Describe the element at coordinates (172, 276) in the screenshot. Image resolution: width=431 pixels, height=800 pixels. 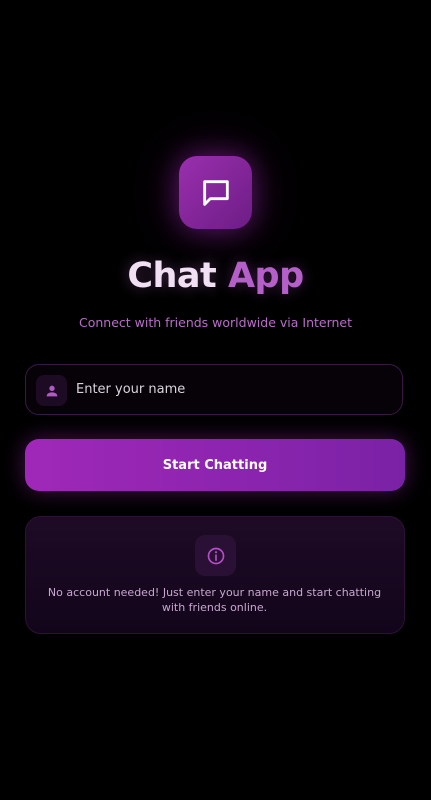
I see `app-title-word-chat: Chat` at that location.